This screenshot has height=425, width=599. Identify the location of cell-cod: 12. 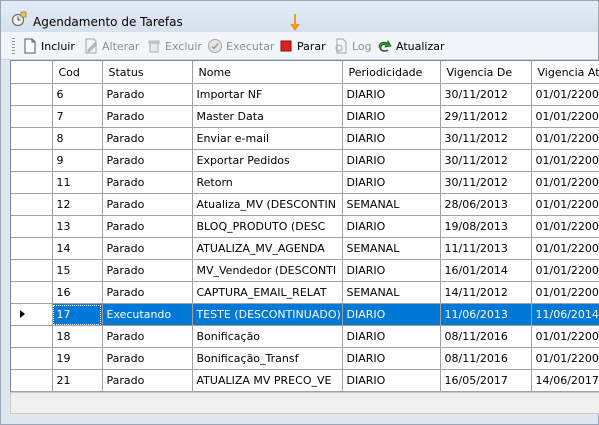
(77, 204).